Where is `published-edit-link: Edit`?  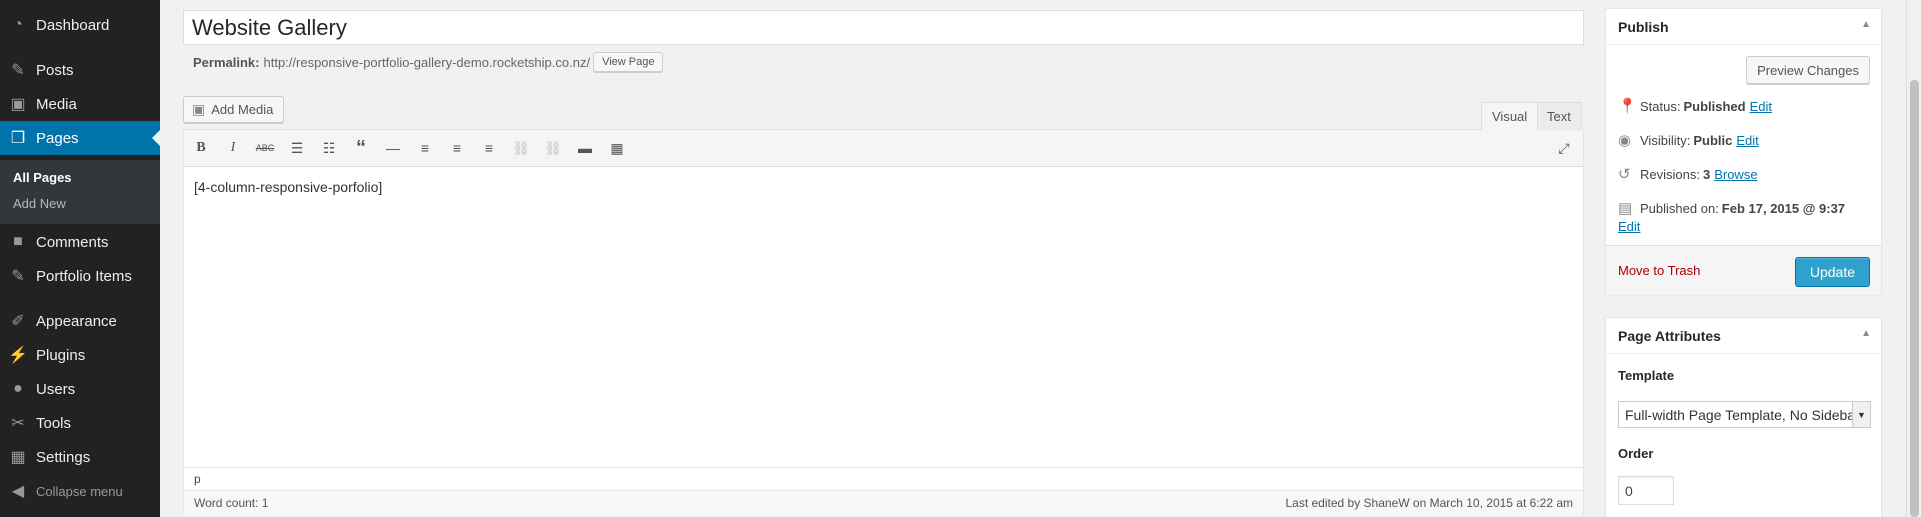 published-edit-link: Edit is located at coordinates (1629, 226).